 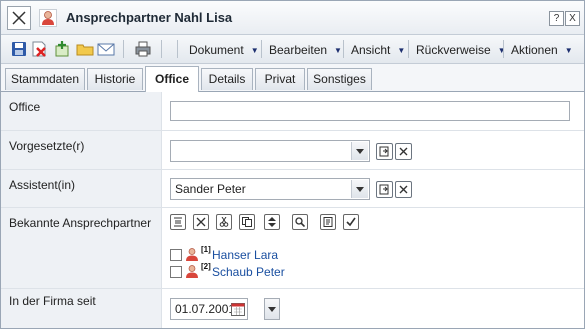 I want to click on firma-seit-date-input: 01.07.2001, so click(x=209, y=309).